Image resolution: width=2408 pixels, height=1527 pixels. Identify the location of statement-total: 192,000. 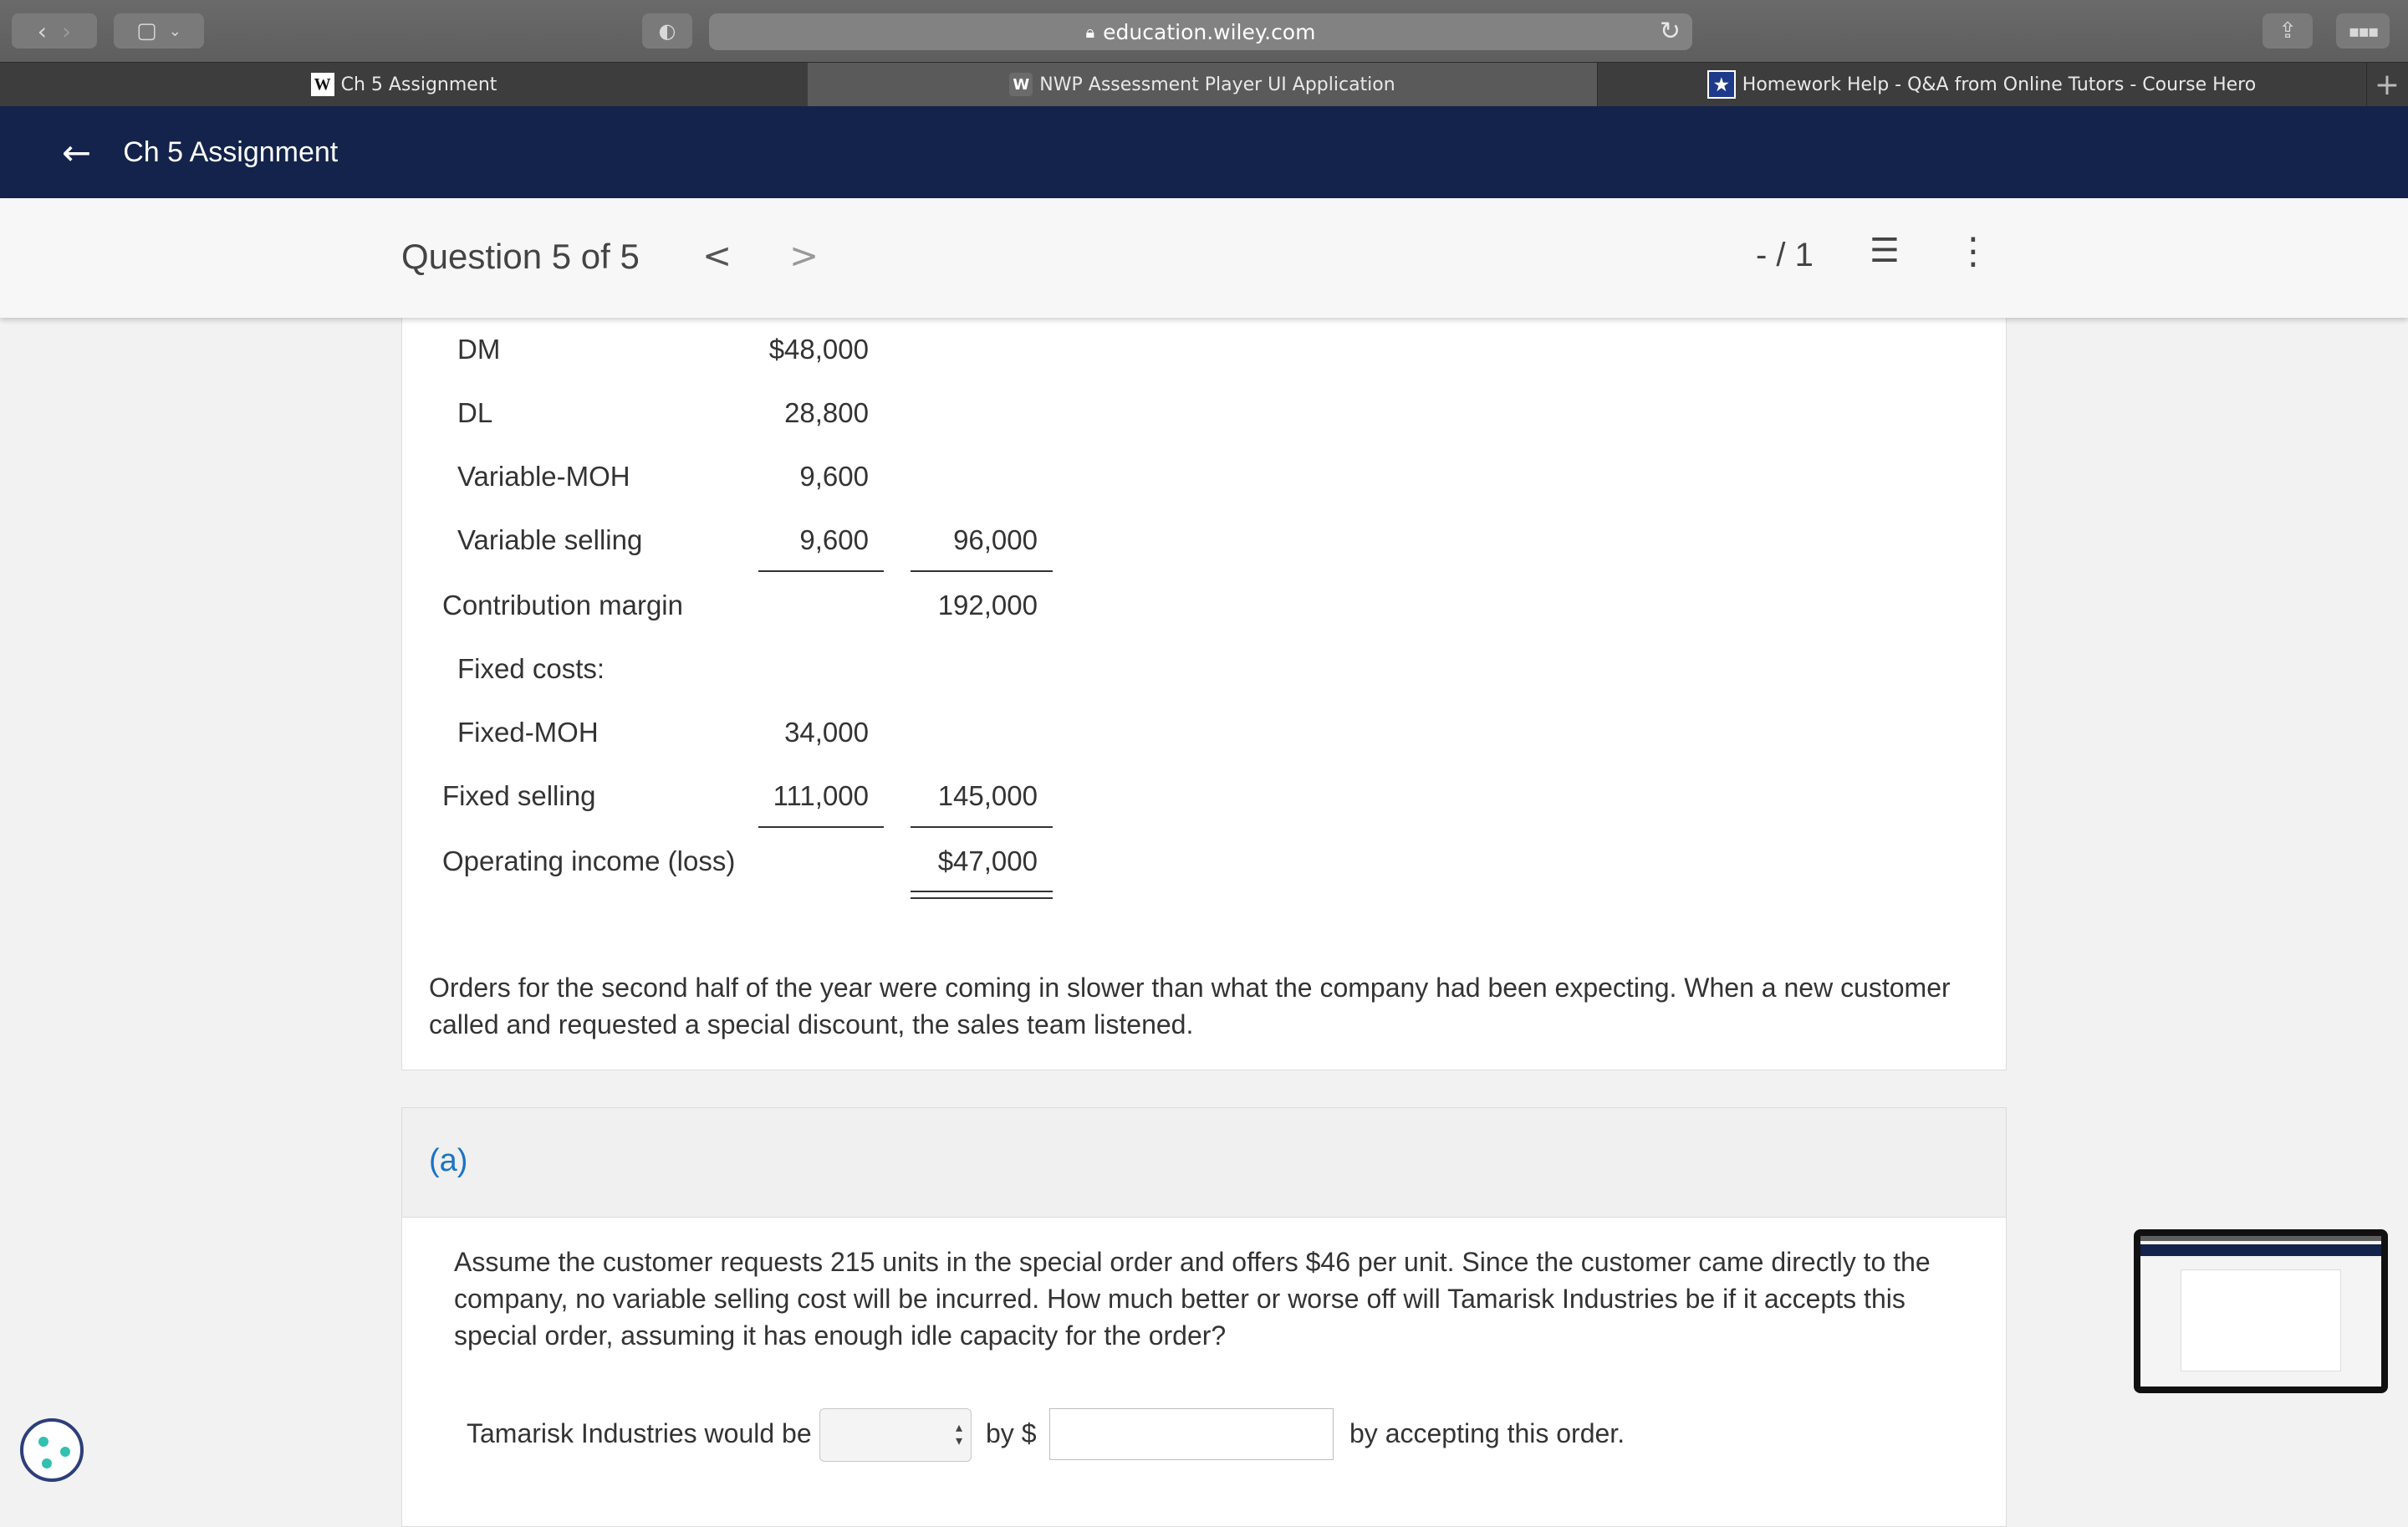
(987, 606).